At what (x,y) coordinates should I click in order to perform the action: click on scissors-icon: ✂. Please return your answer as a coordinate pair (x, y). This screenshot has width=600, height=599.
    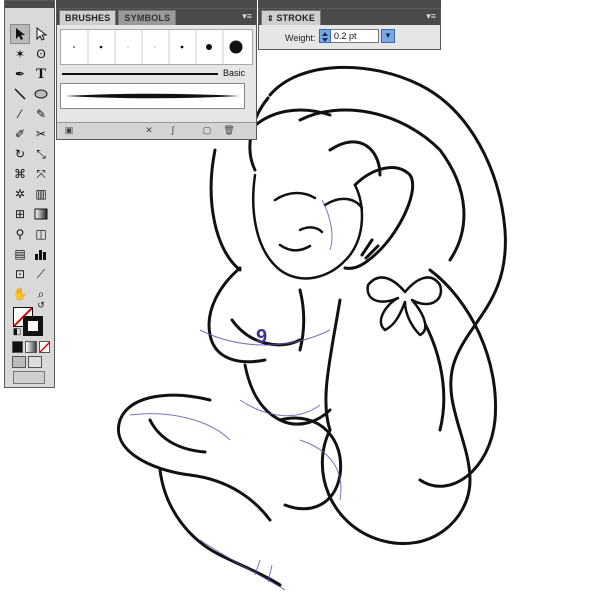
    Looking at the image, I should click on (41, 134).